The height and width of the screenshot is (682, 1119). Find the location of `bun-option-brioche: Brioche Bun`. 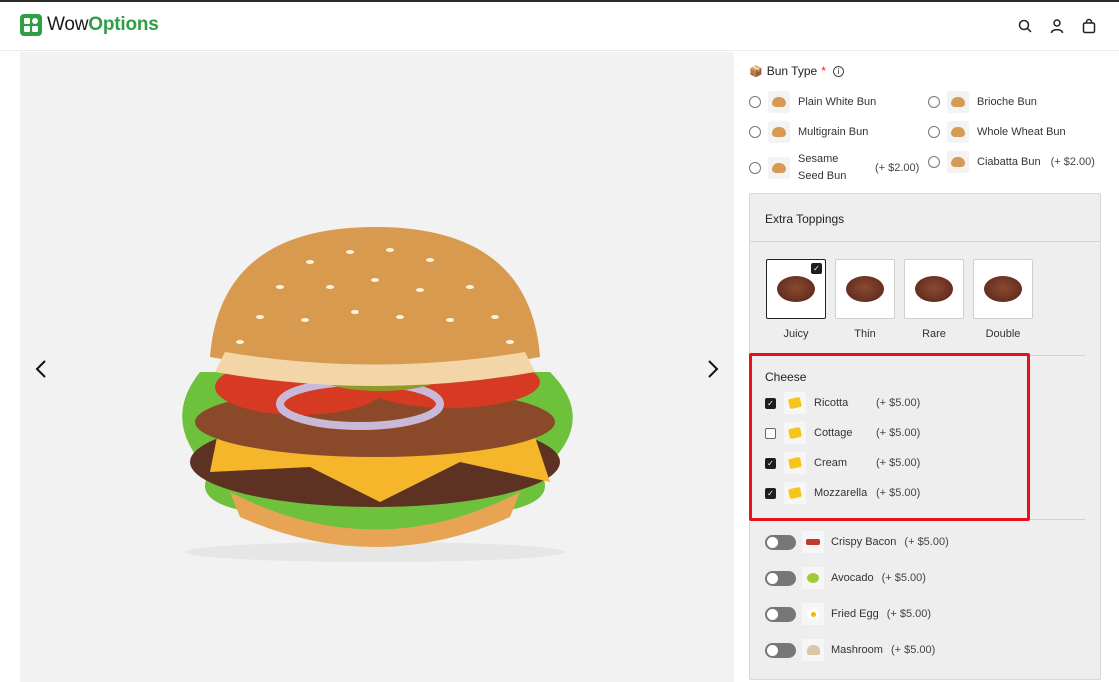

bun-option-brioche: Brioche Bun is located at coordinates (982, 102).